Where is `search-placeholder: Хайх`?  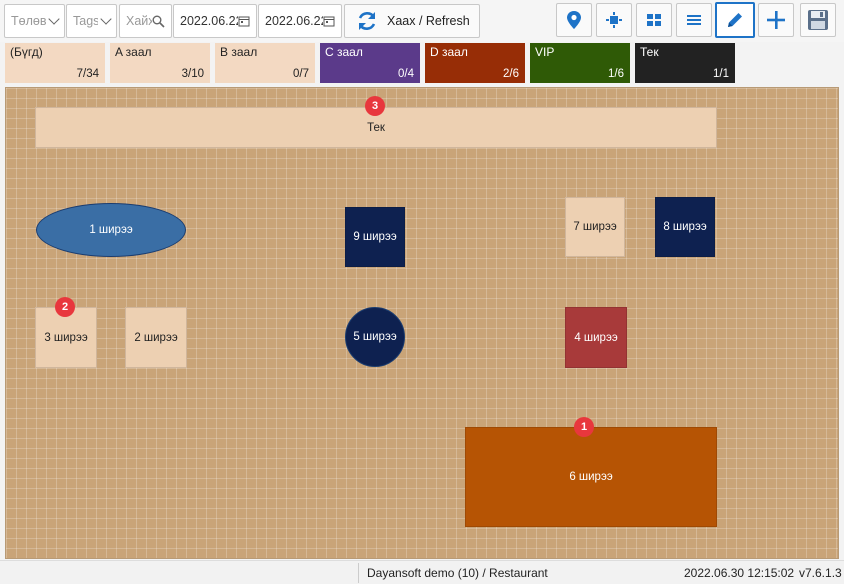 search-placeholder: Хайх is located at coordinates (139, 21).